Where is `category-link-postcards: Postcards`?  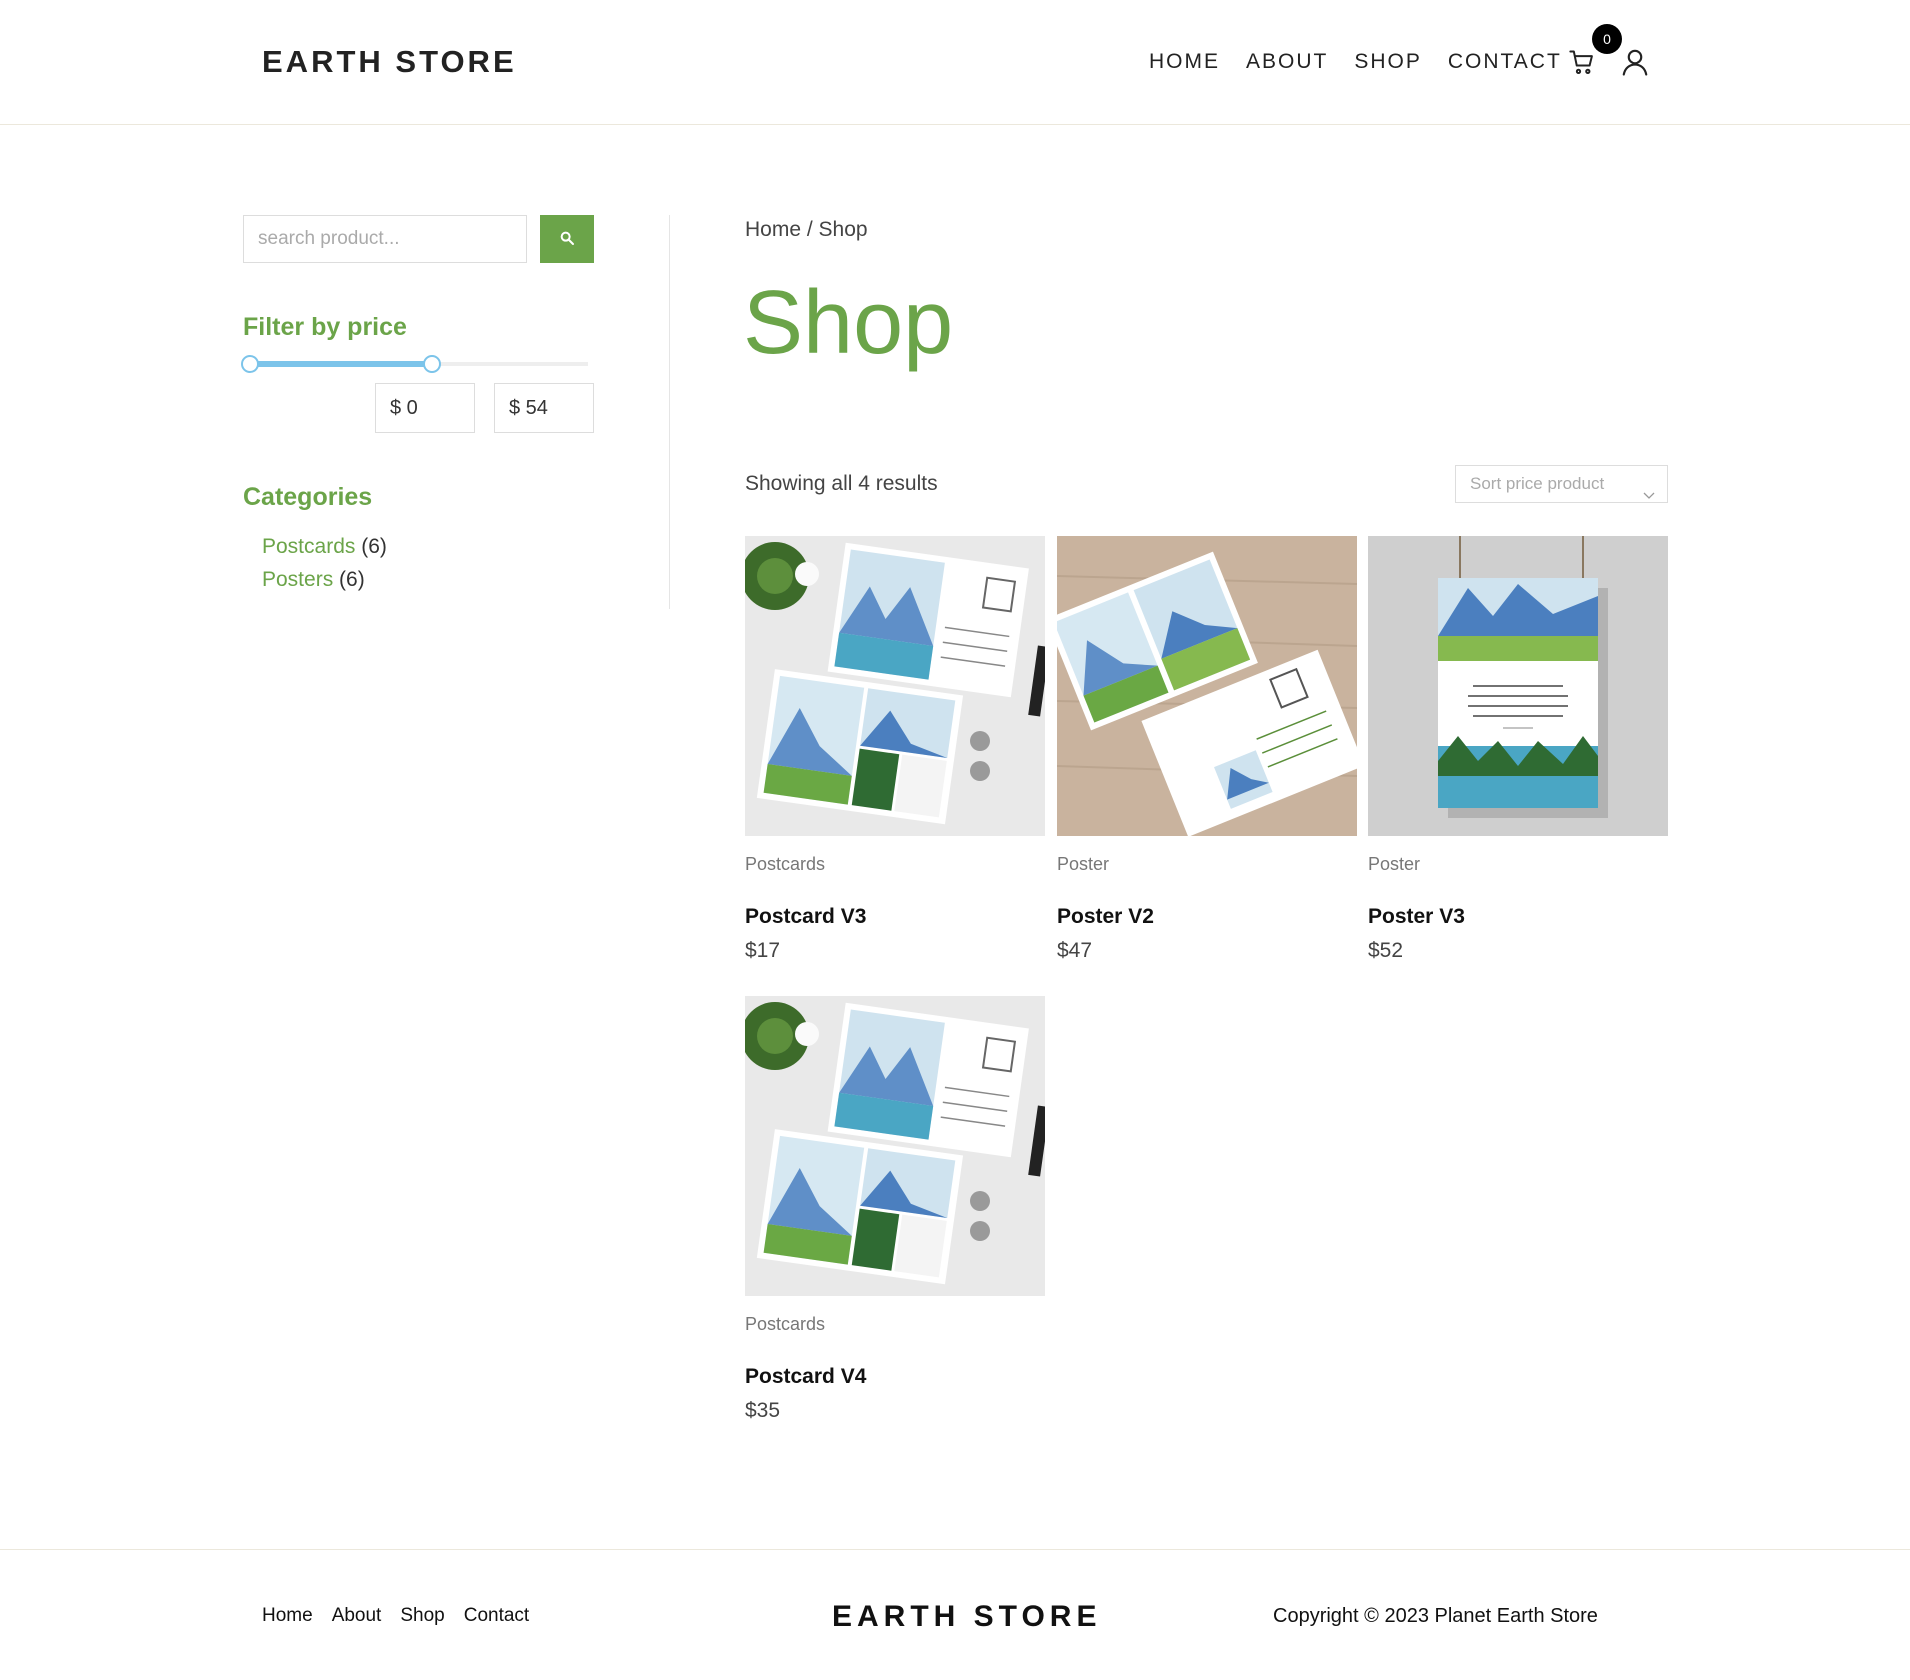
category-link-postcards: Postcards is located at coordinates (308, 546).